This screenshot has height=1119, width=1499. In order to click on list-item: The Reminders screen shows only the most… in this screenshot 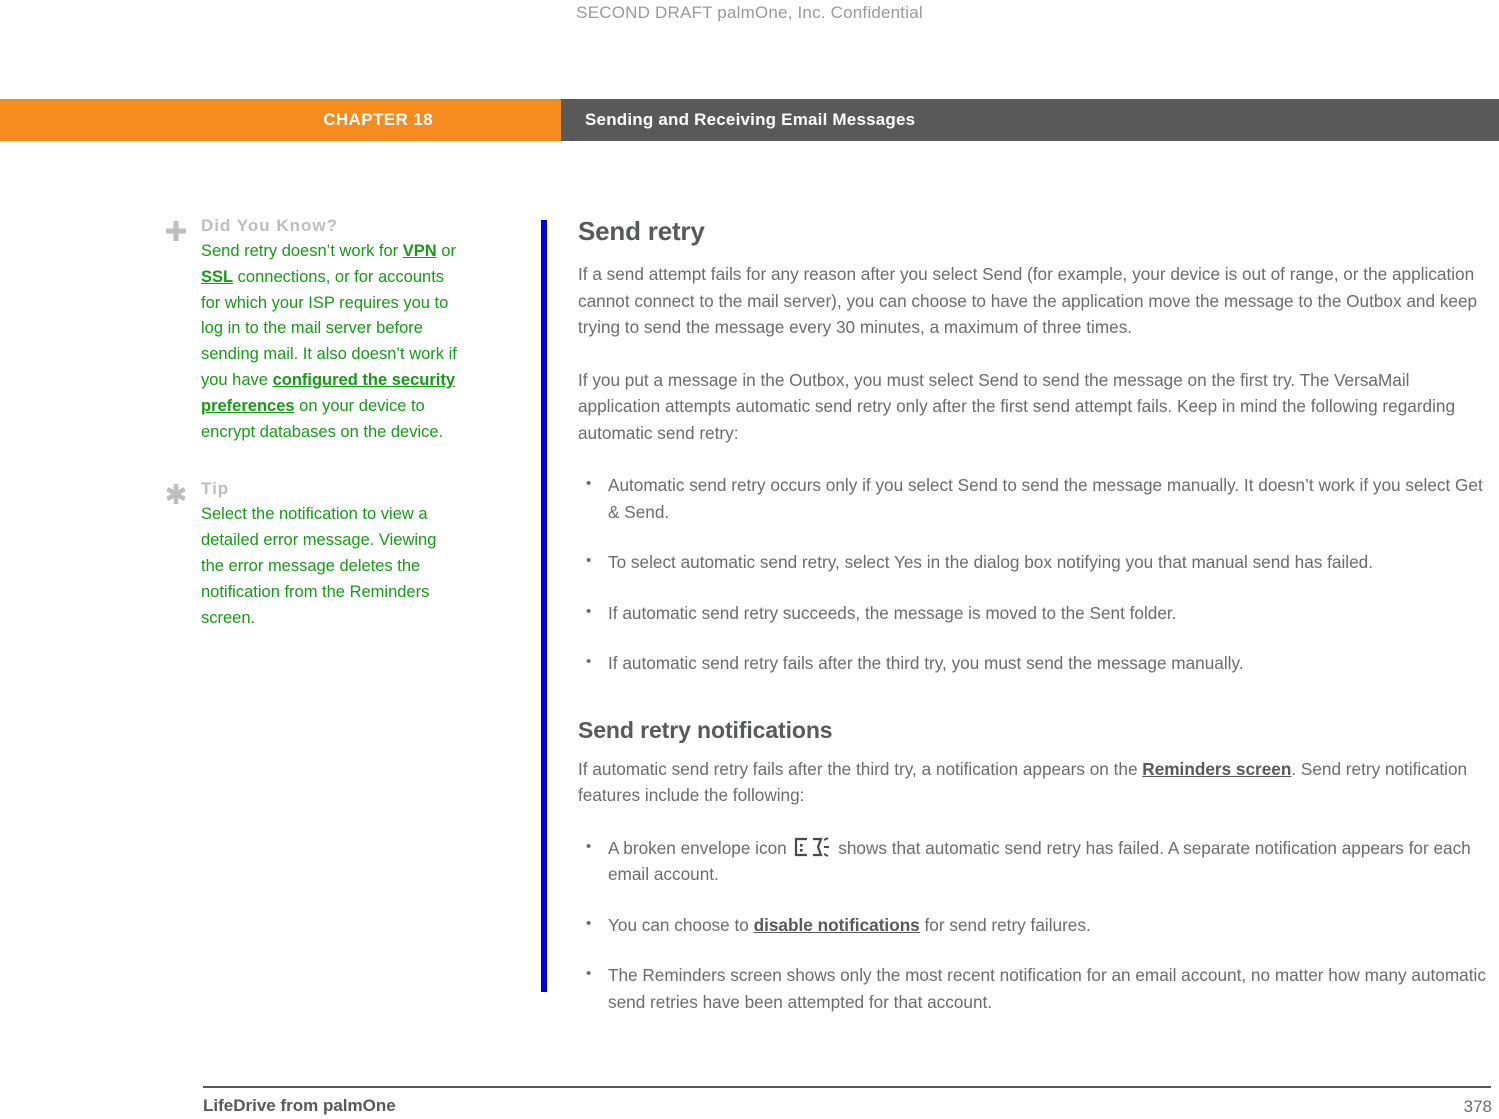, I will do `click(1033, 988)`.